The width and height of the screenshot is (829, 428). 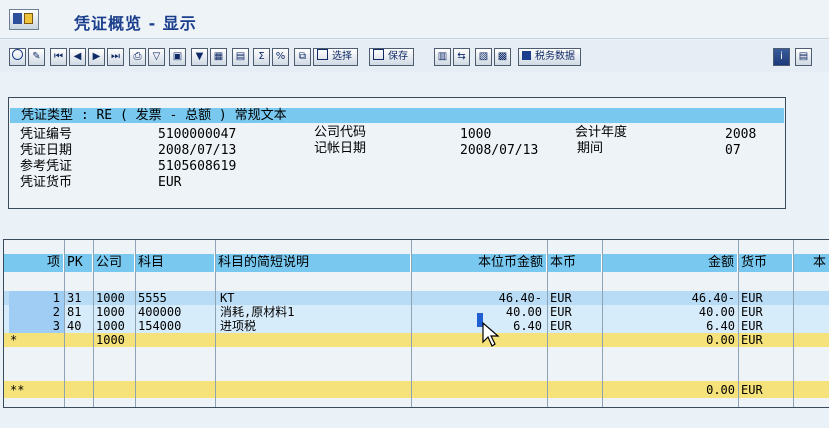 I want to click on cell-description: 进项税, so click(x=314, y=326).